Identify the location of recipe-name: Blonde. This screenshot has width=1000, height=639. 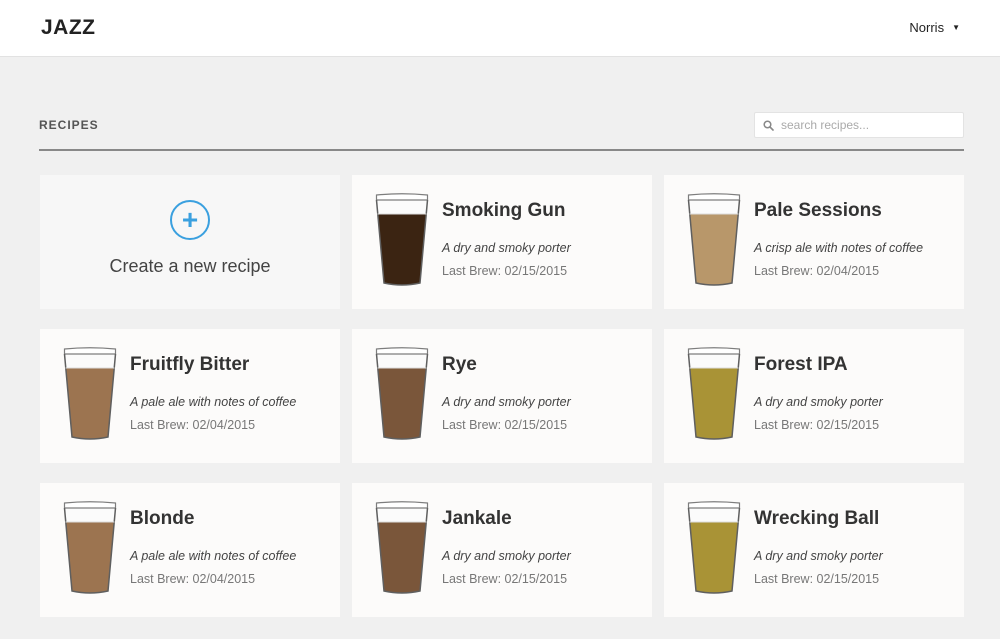
(162, 518).